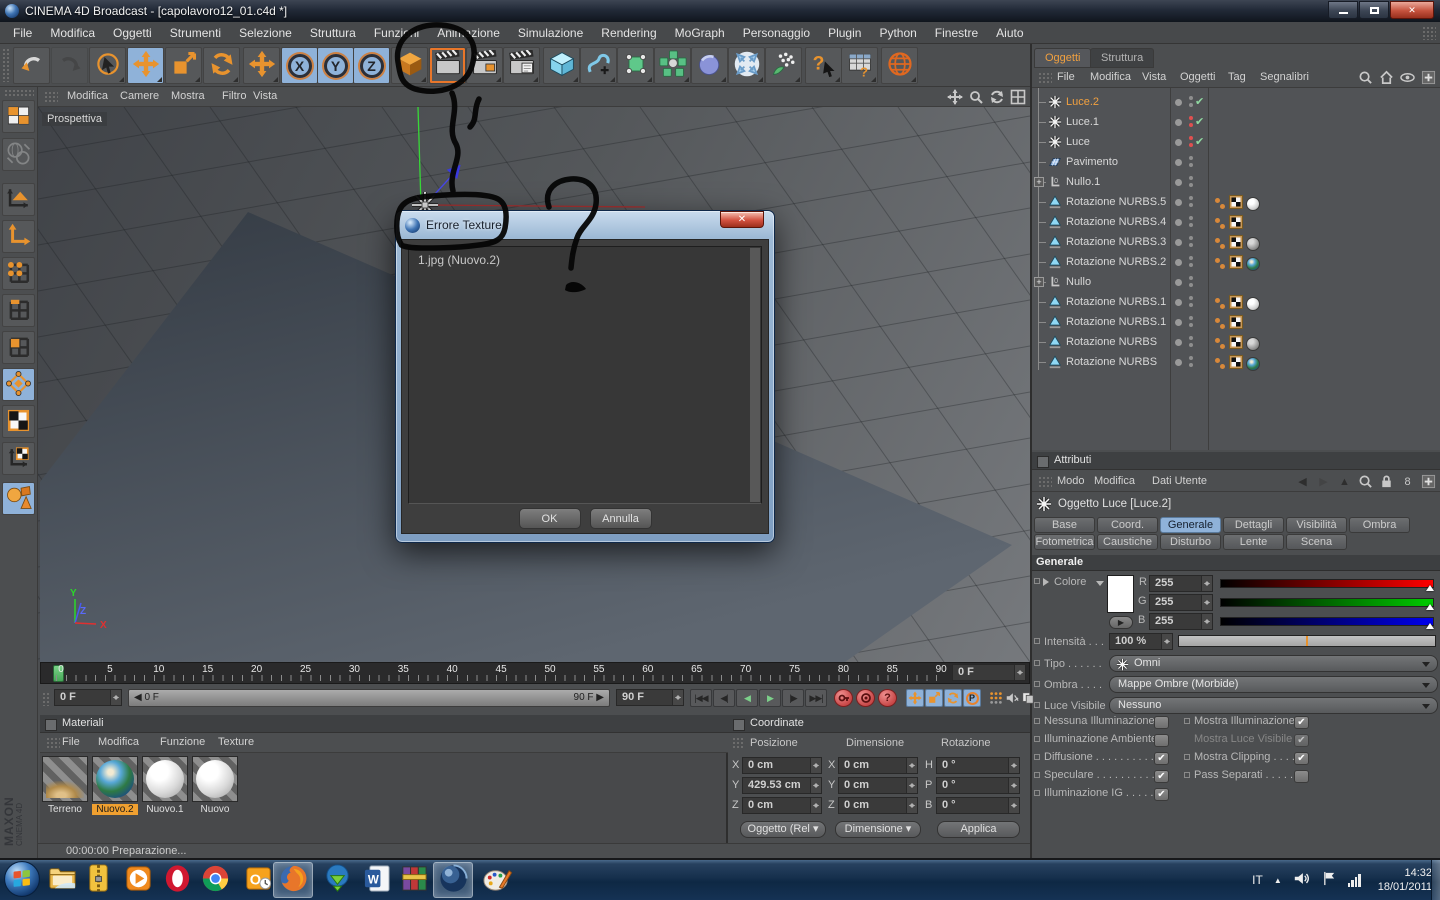 This screenshot has height=900, width=1440. Describe the element at coordinates (1273, 663) in the screenshot. I see `tipo-dropdown: Omni` at that location.